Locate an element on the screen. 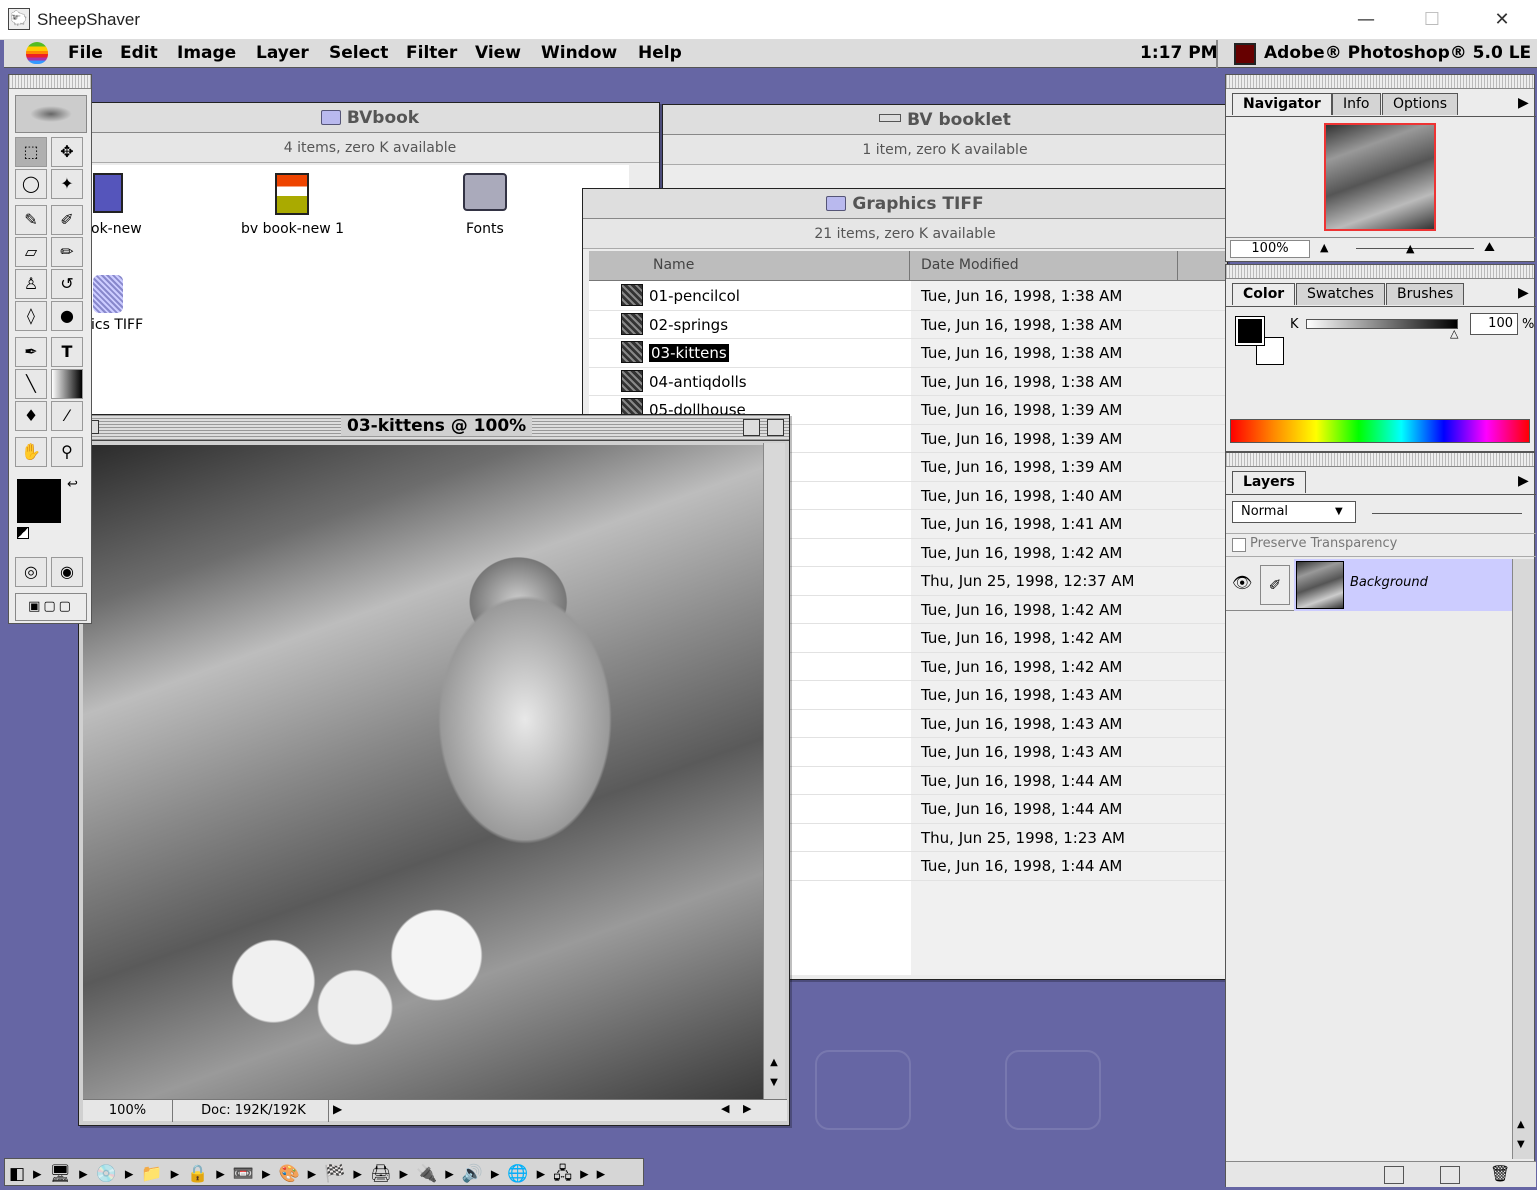  list-item: 04-antiqdolls Tue, Jun 16, 1998, 1:38 AM is located at coordinates (908, 382).